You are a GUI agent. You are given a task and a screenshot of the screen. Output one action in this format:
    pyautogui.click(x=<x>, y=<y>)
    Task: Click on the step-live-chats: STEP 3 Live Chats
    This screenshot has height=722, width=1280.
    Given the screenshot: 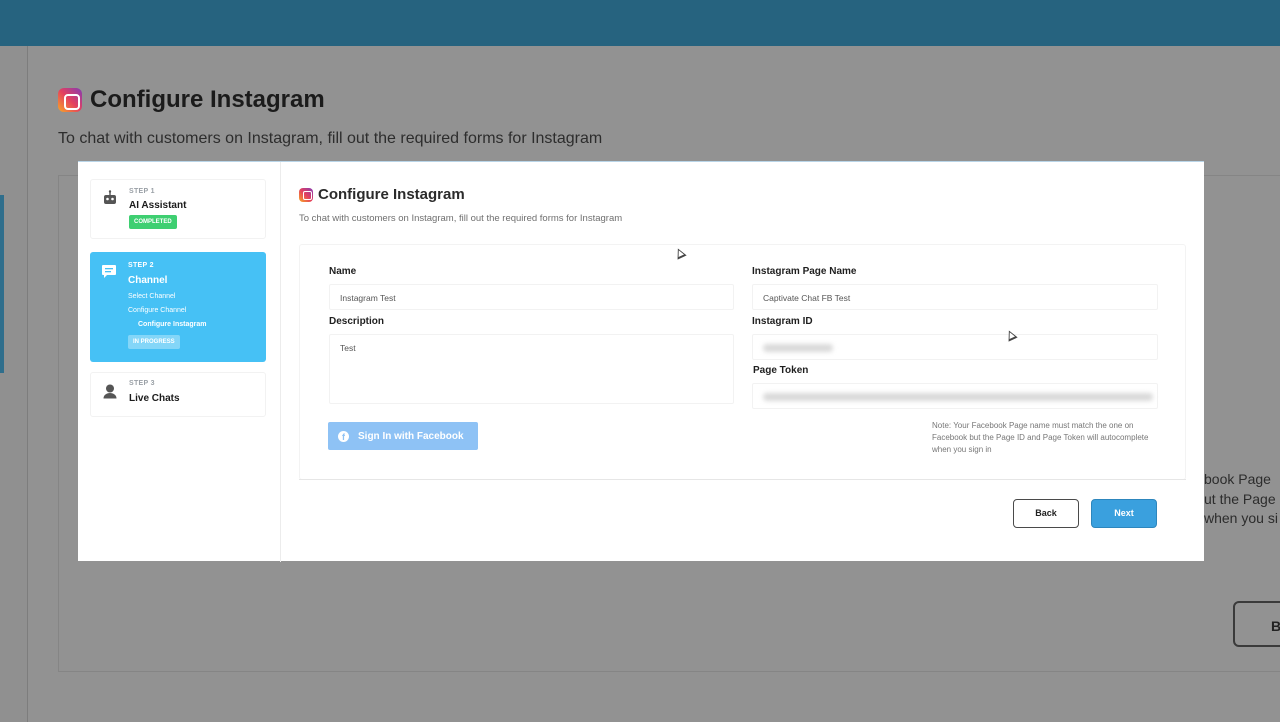 What is the action you would take?
    pyautogui.click(x=178, y=394)
    